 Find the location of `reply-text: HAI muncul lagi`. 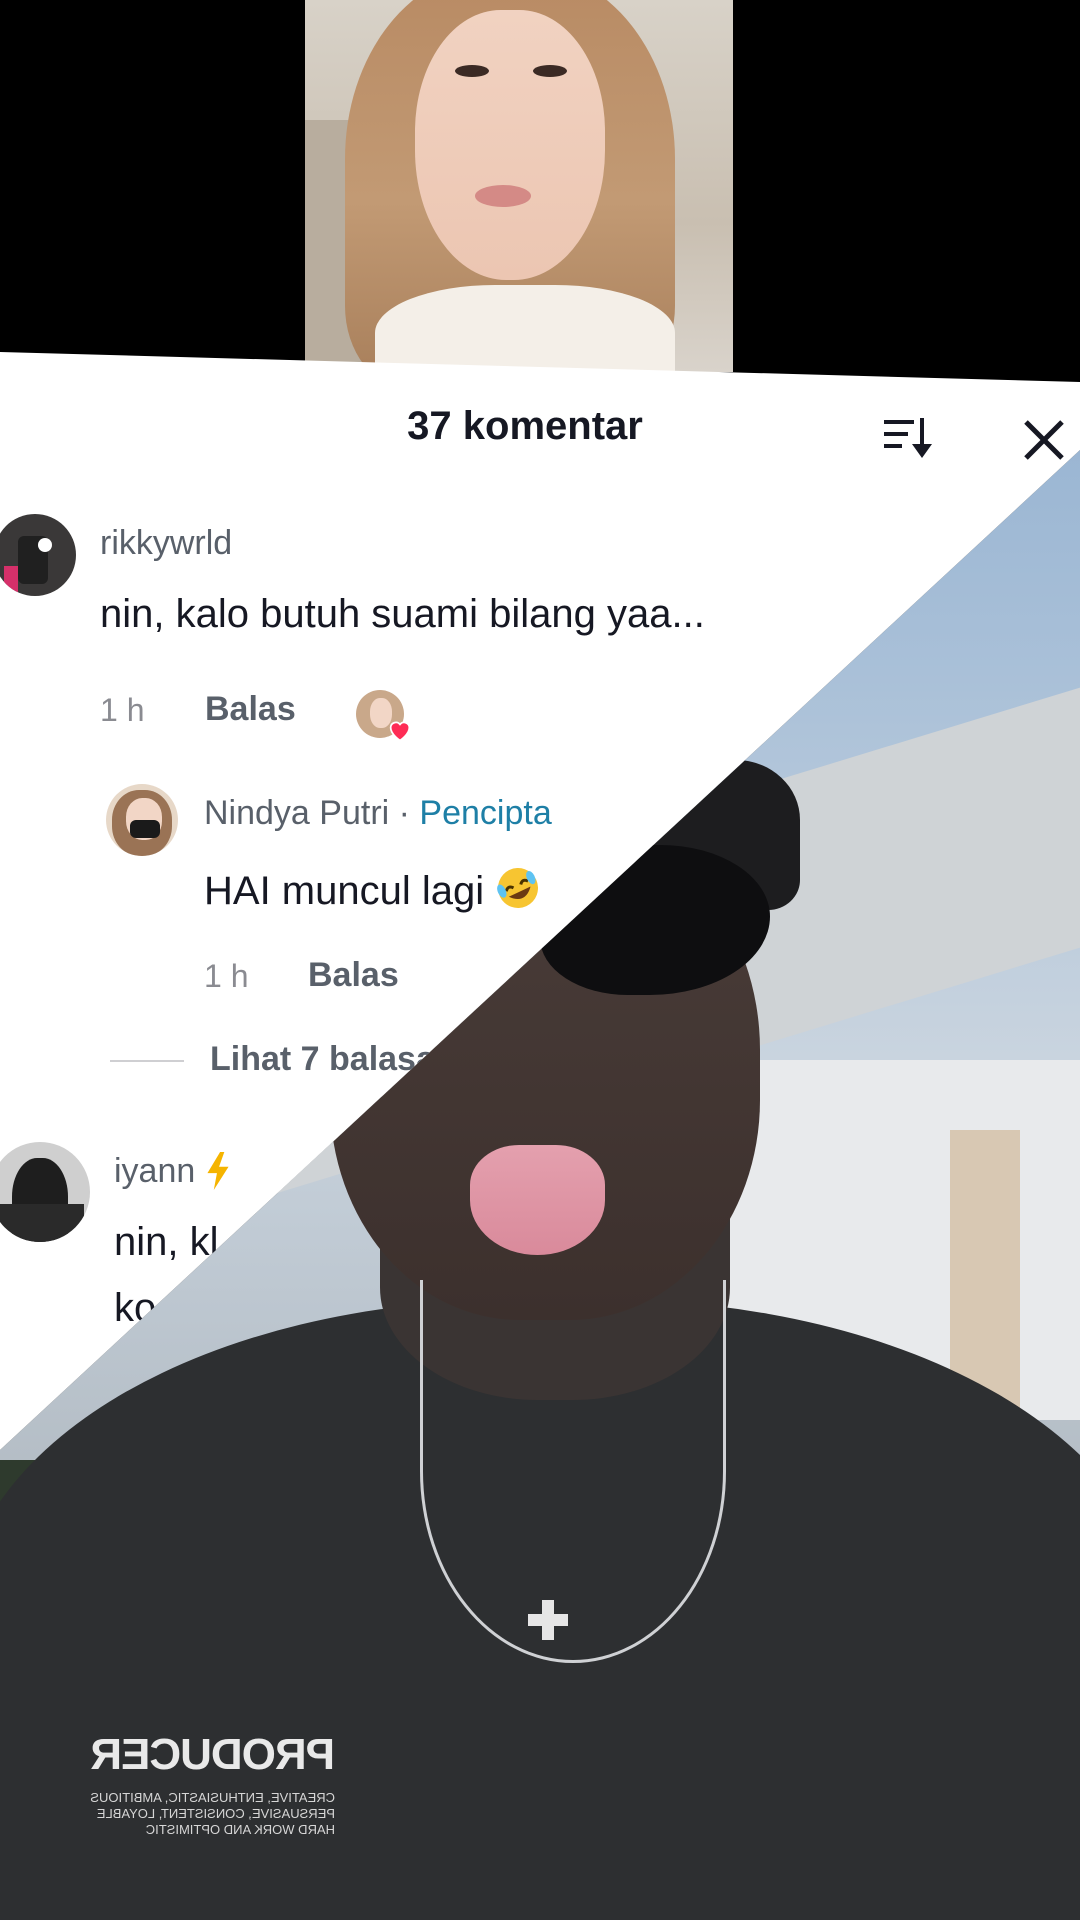

reply-text: HAI muncul lagi is located at coordinates (373, 889).